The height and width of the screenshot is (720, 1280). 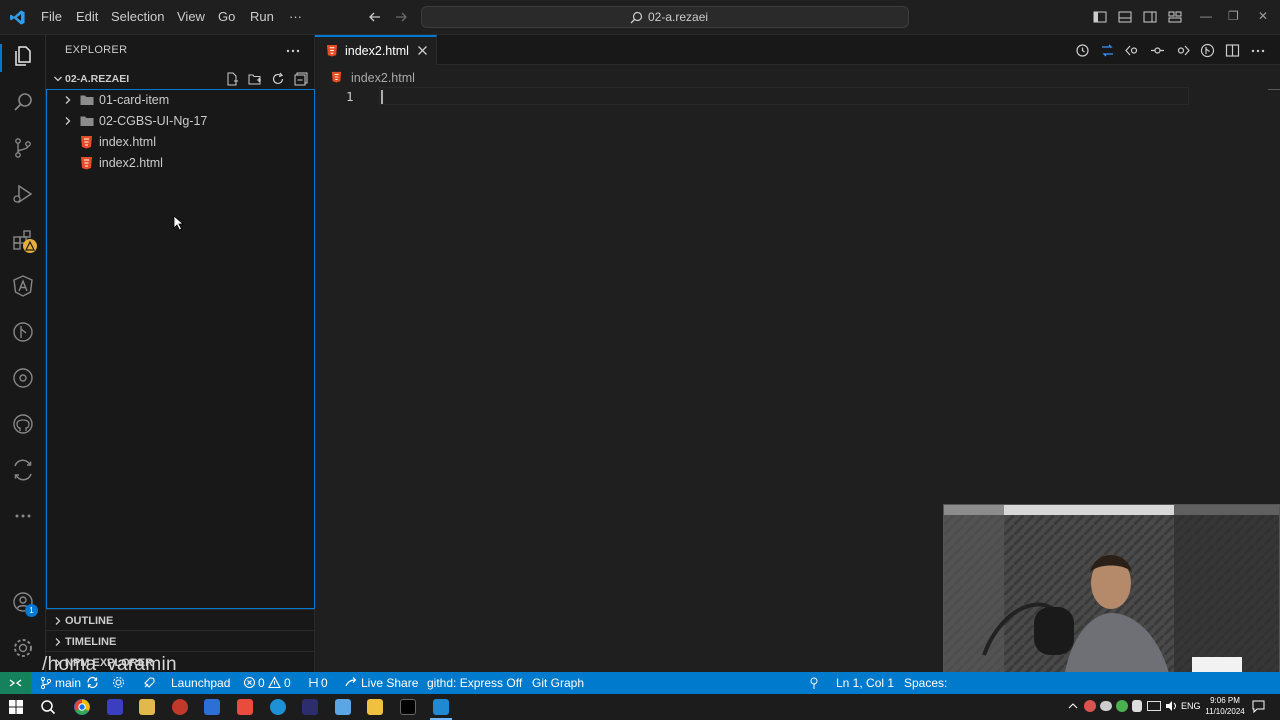 I want to click on warning-count: 0, so click(x=287, y=683).